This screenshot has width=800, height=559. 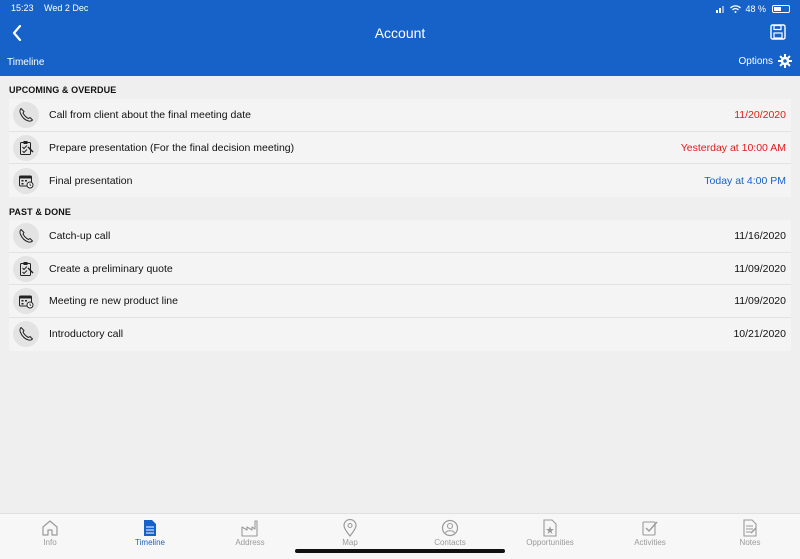 I want to click on tab-activities: Activities, so click(x=650, y=536).